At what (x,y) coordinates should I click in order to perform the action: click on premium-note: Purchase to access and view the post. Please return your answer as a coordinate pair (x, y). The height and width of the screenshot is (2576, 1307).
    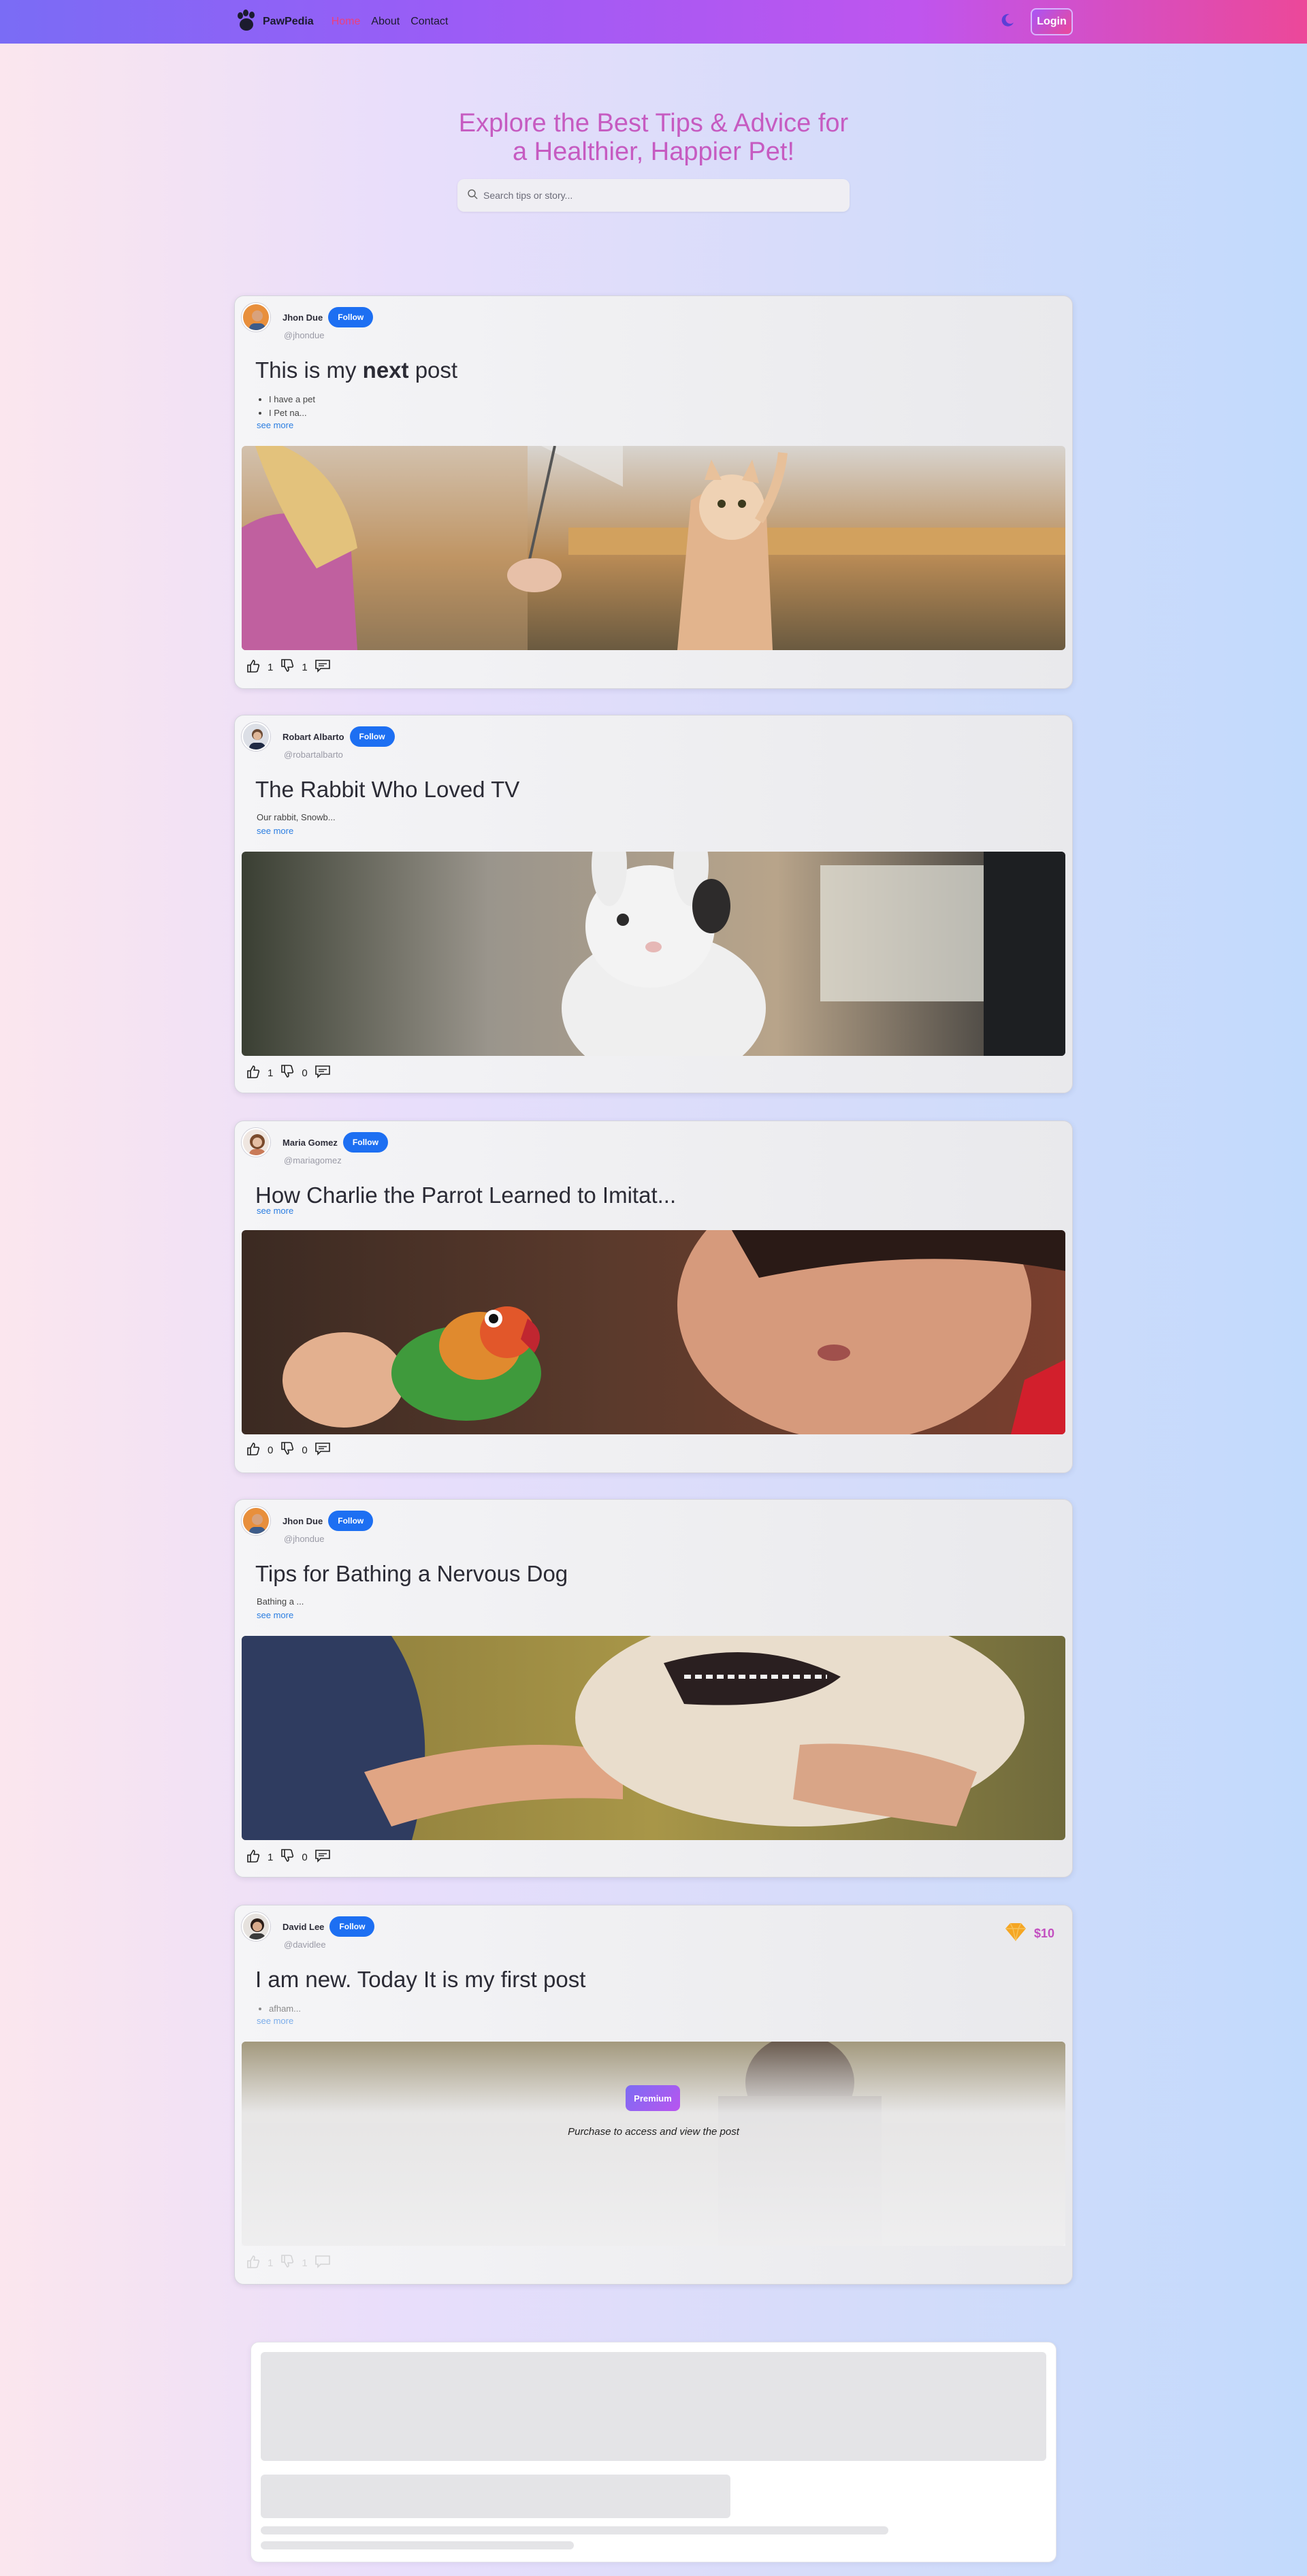
    Looking at the image, I should click on (654, 2132).